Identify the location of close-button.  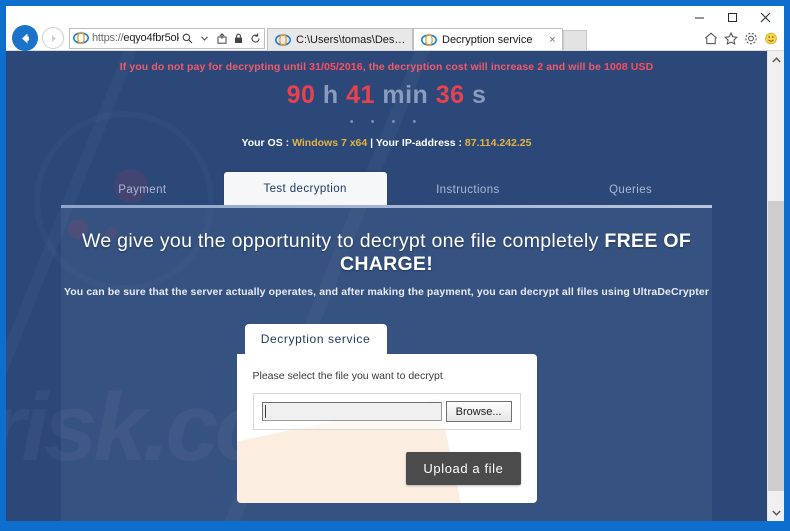
(765, 17).